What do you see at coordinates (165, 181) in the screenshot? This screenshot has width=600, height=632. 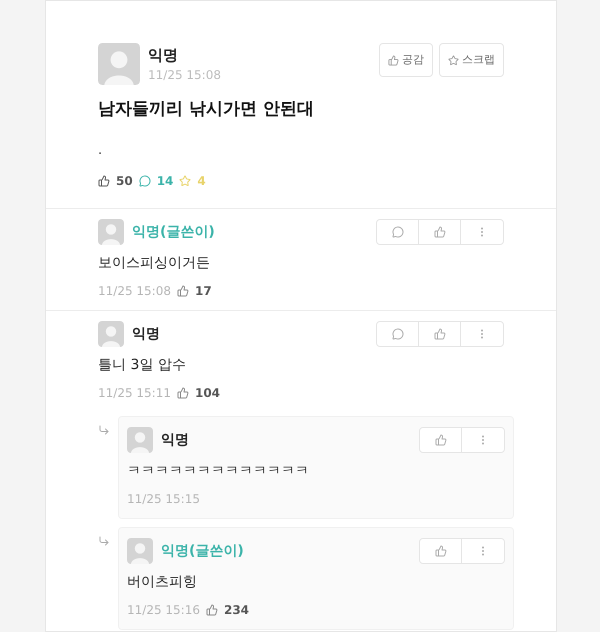 I see `comment-count: 14` at bounding box center [165, 181].